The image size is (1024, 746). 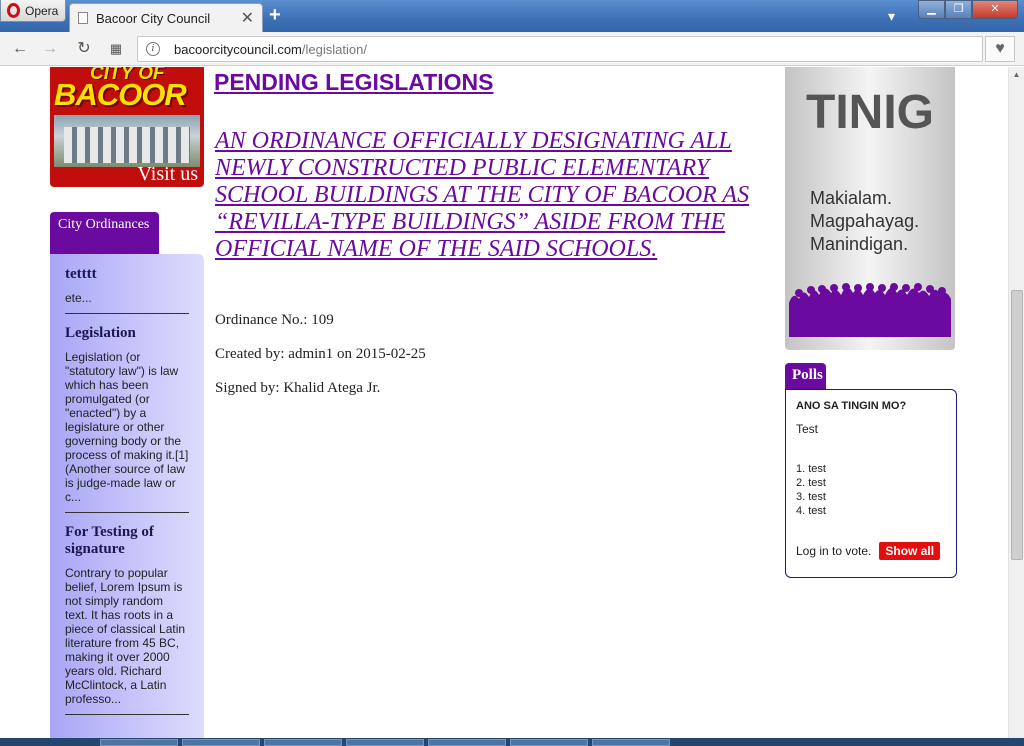 What do you see at coordinates (1000, 49) in the screenshot?
I see `bookmark-heart-icon: ♥` at bounding box center [1000, 49].